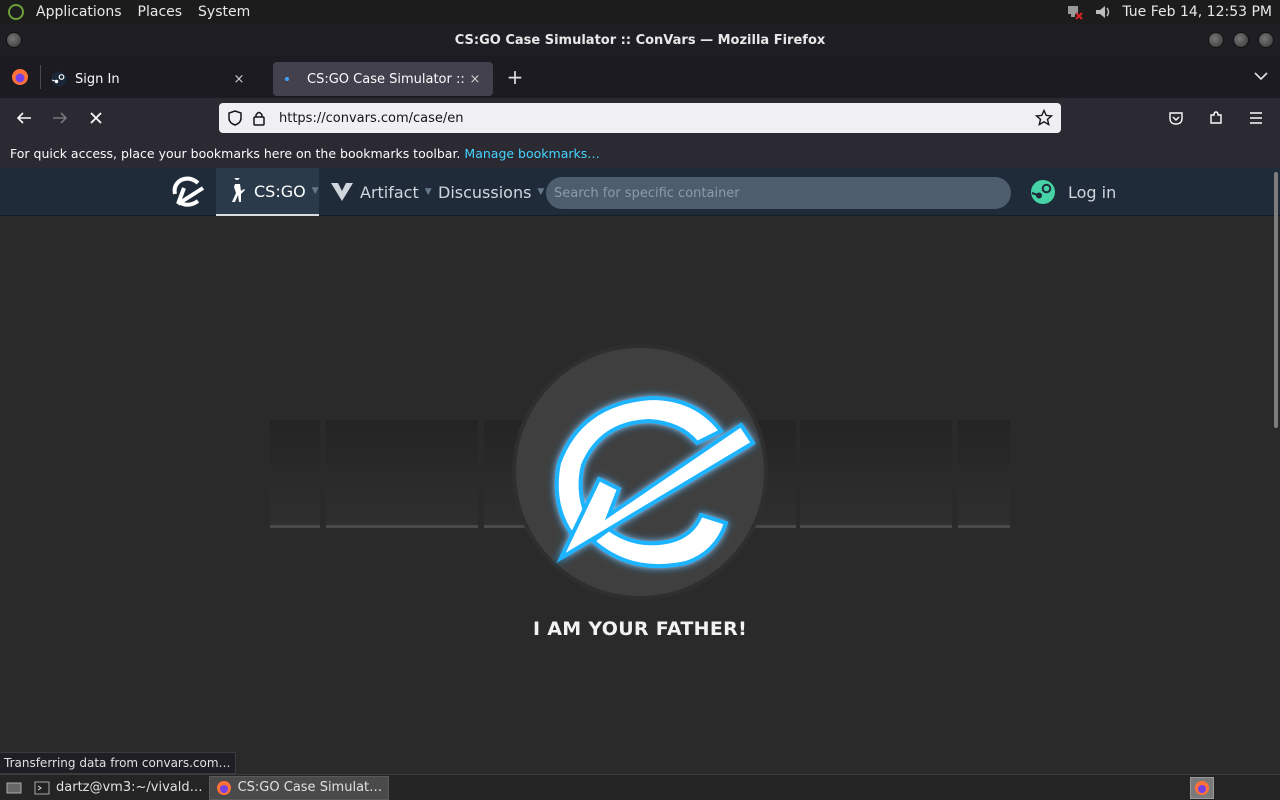 The width and height of the screenshot is (1280, 800). I want to click on minimize-button, so click(1216, 40).